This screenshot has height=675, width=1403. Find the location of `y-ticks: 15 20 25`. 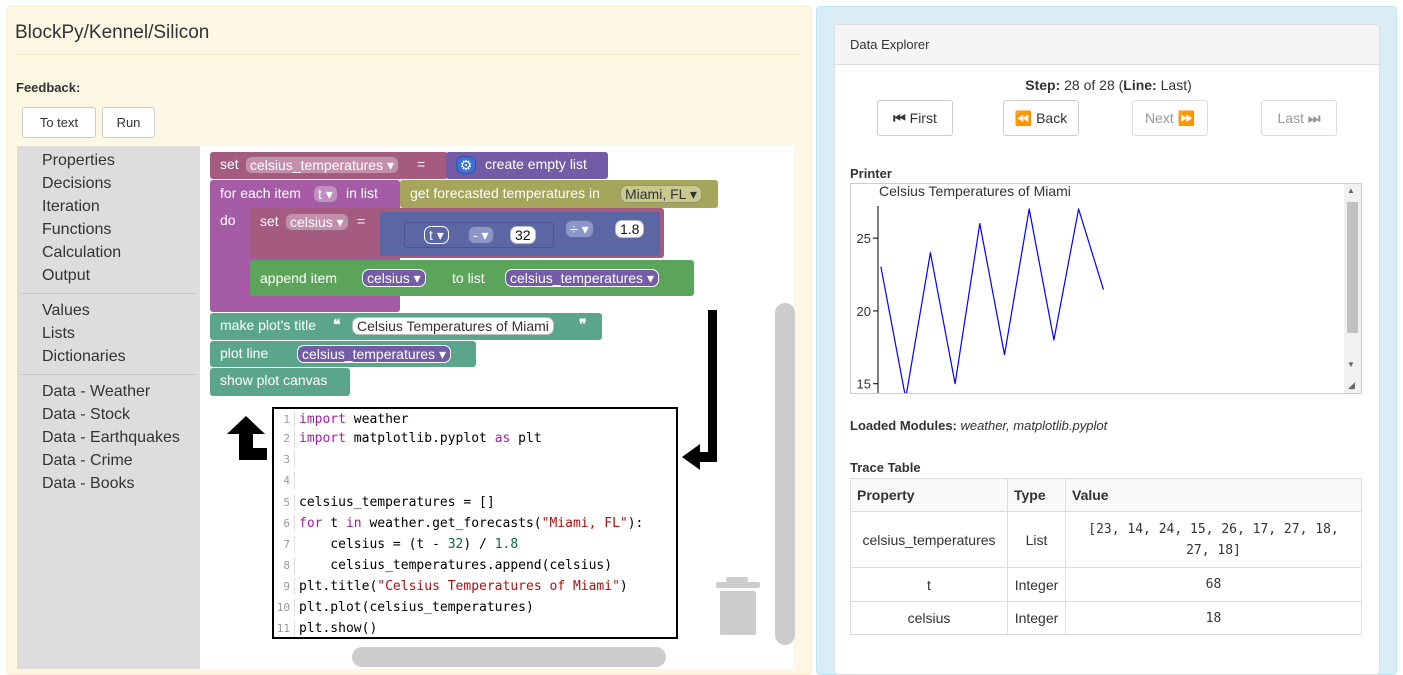

y-ticks: 15 20 25 is located at coordinates (867, 311).